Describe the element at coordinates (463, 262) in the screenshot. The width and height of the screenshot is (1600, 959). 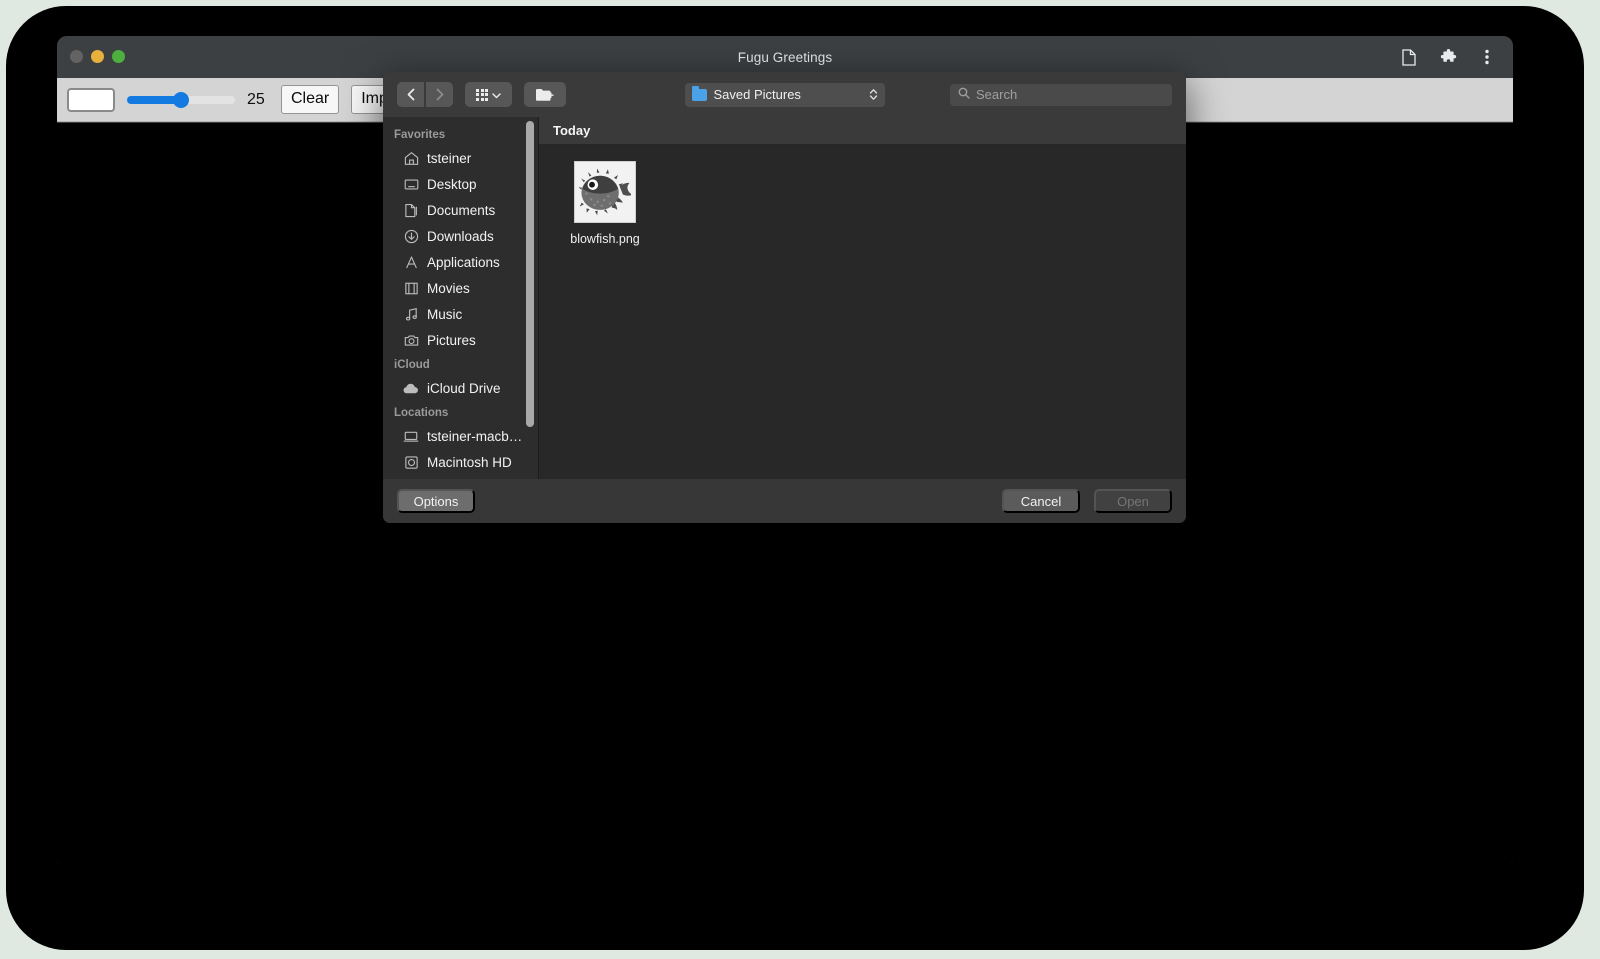
I see `sidebar-item-label: Applications` at that location.